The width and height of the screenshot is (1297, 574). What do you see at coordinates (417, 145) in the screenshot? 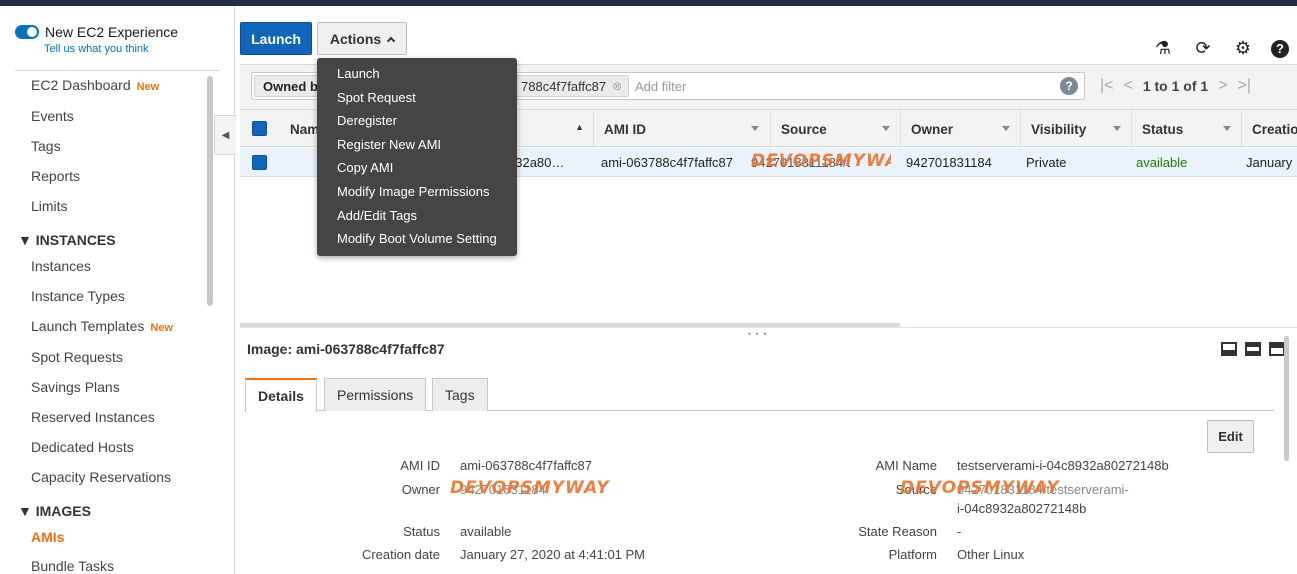
I see `menu-item-register-new-ami: Register New AMI` at bounding box center [417, 145].